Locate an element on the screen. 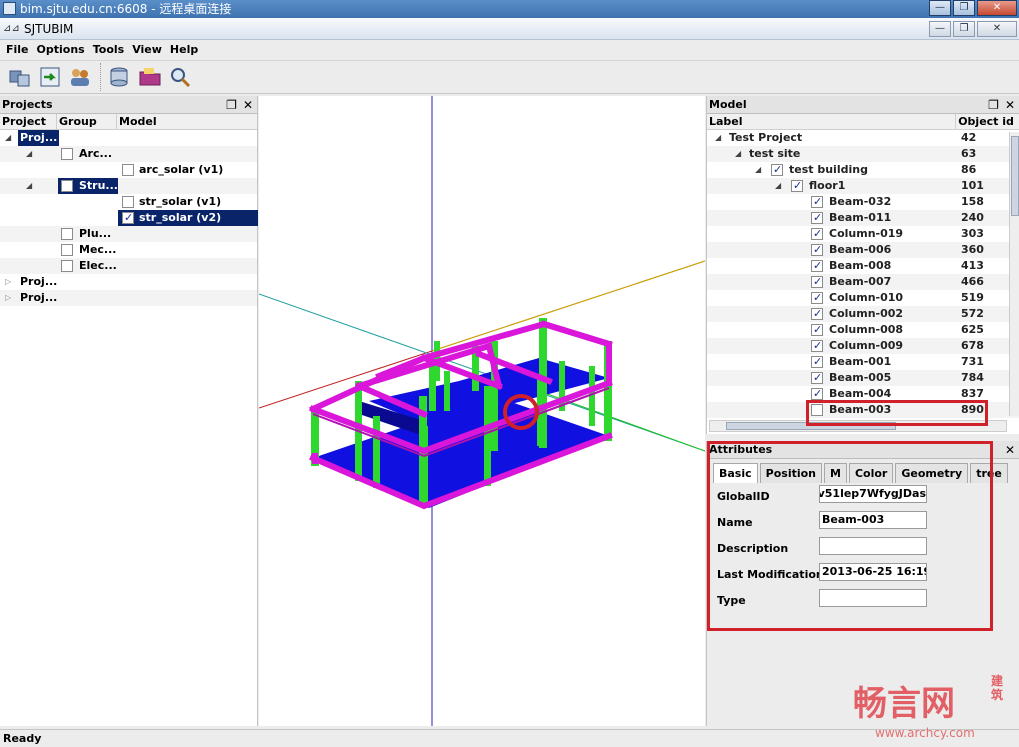 The width and height of the screenshot is (1019, 747). object-label: floor1 is located at coordinates (827, 186).